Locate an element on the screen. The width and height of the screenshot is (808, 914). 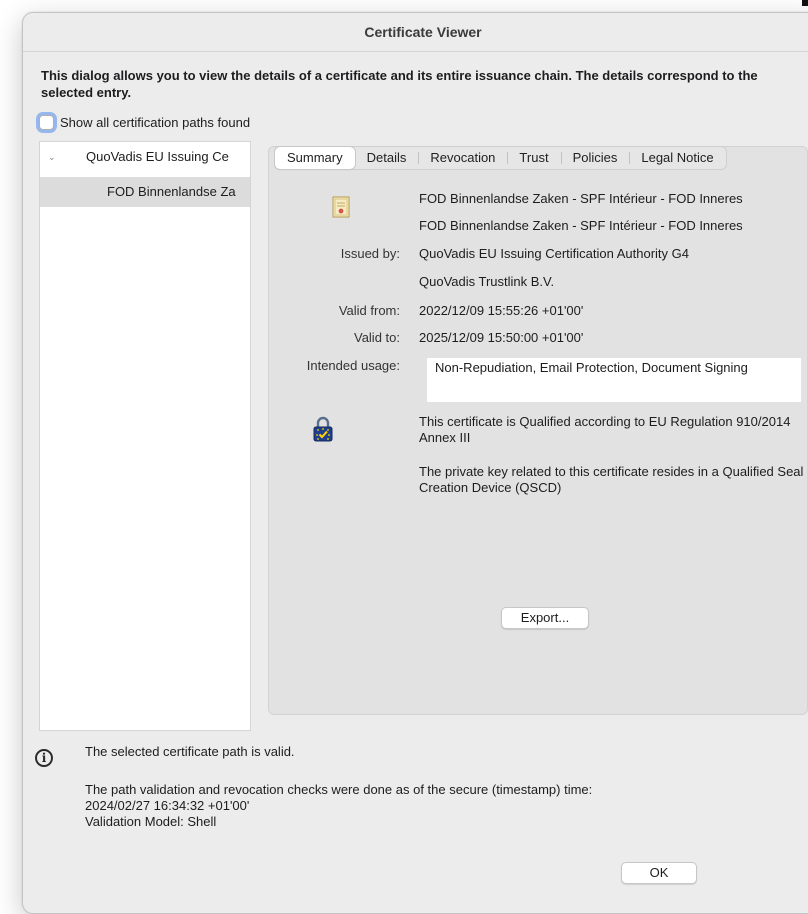
validation-model: Validation Model: Shell is located at coordinates (151, 821).